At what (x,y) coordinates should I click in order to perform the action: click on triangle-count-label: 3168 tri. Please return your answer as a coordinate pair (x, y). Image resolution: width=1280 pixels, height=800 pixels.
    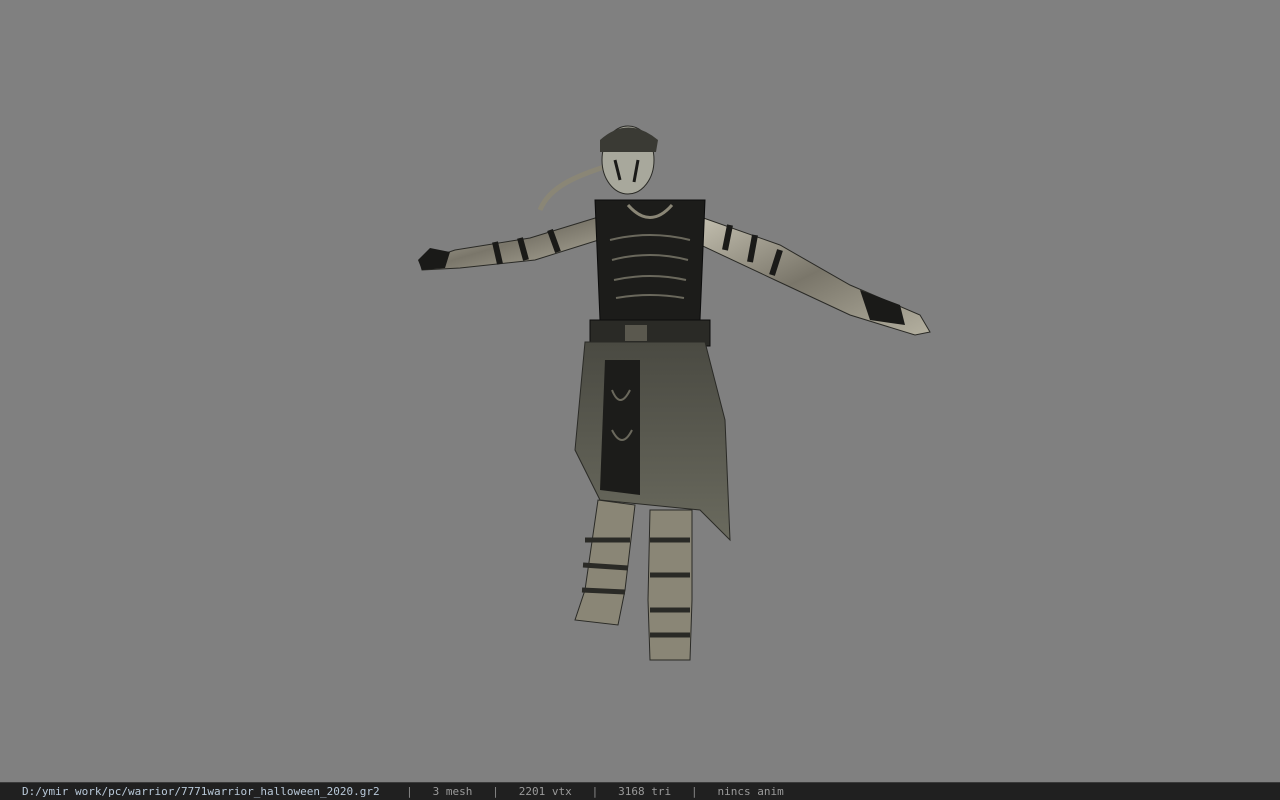
    Looking at the image, I should click on (645, 791).